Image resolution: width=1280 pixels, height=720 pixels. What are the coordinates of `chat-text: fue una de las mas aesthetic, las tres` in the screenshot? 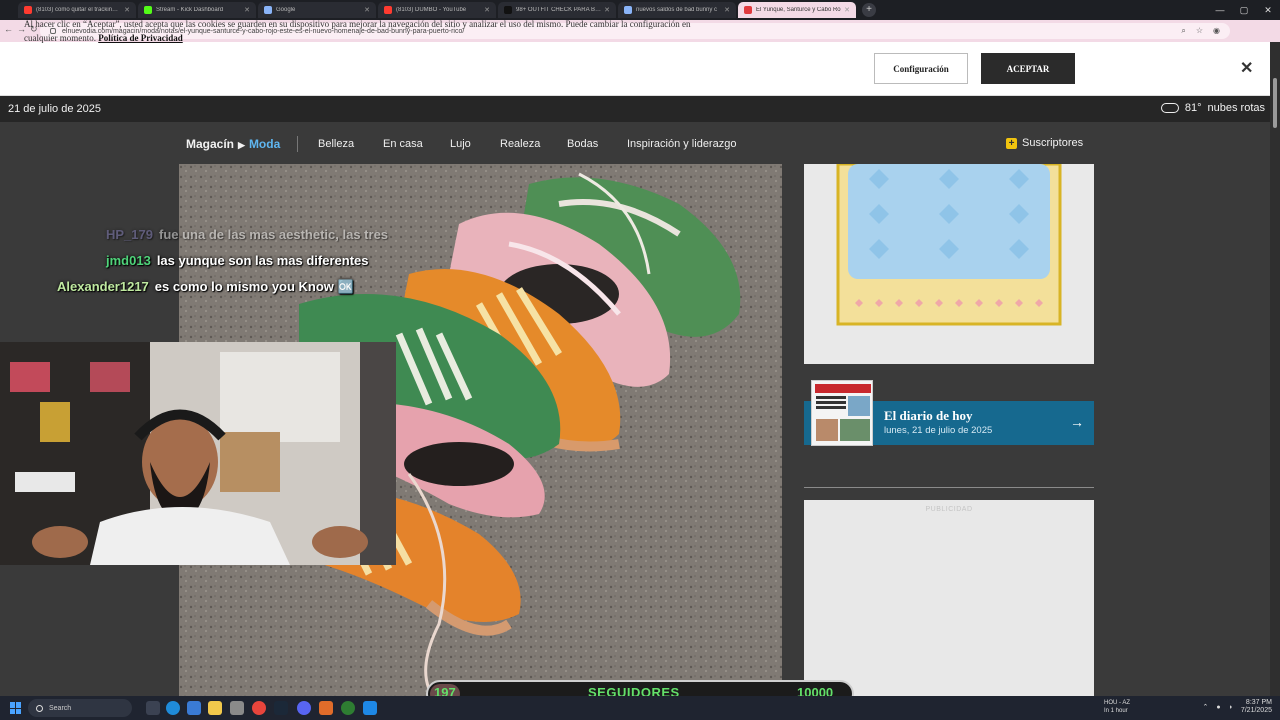 It's located at (273, 234).